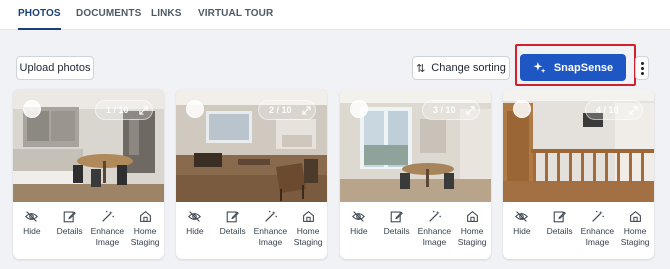  Describe the element at coordinates (642, 68) in the screenshot. I see `more-options-button` at that location.